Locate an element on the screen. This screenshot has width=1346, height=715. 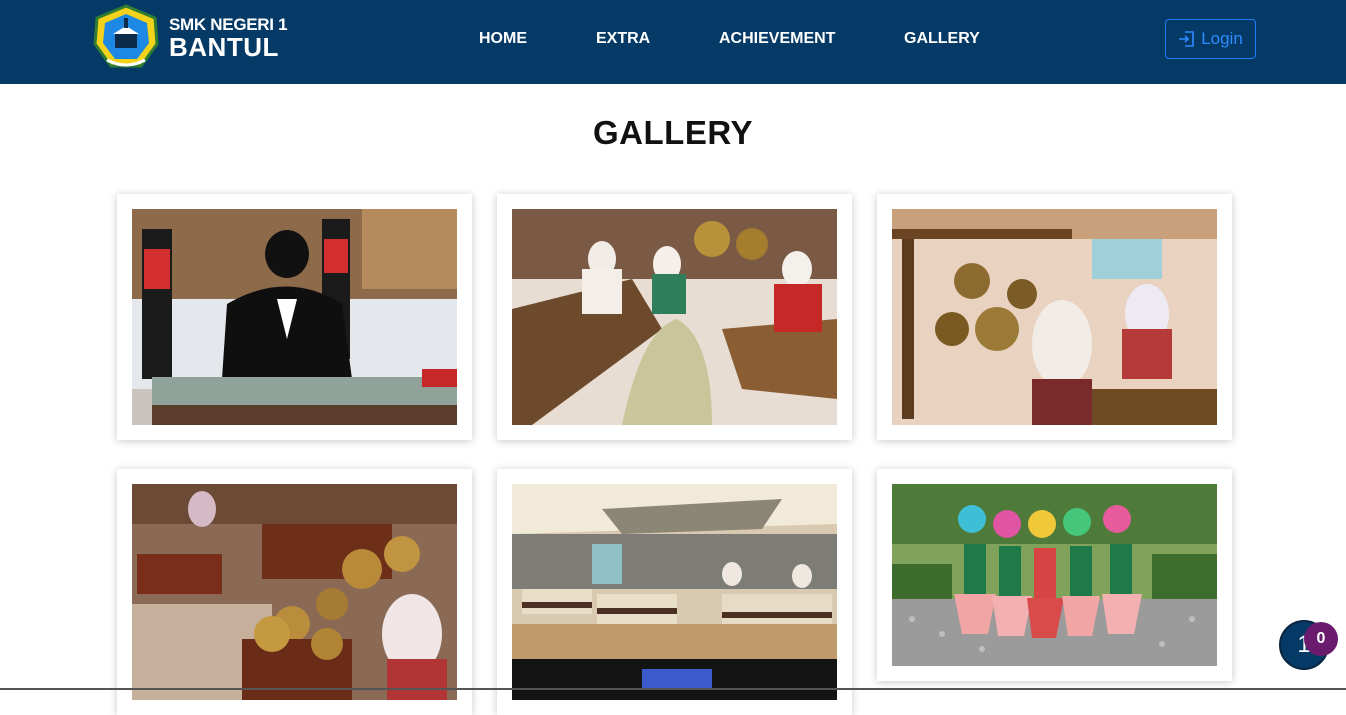
marching-band-glockenspiel-photo is located at coordinates (294, 317).